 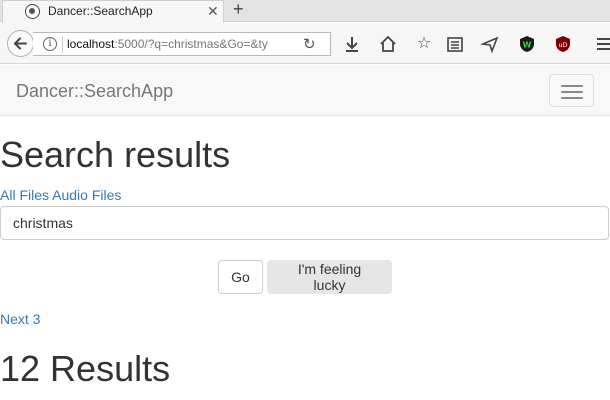 I want to click on reload-icon: ↻, so click(x=309, y=44).